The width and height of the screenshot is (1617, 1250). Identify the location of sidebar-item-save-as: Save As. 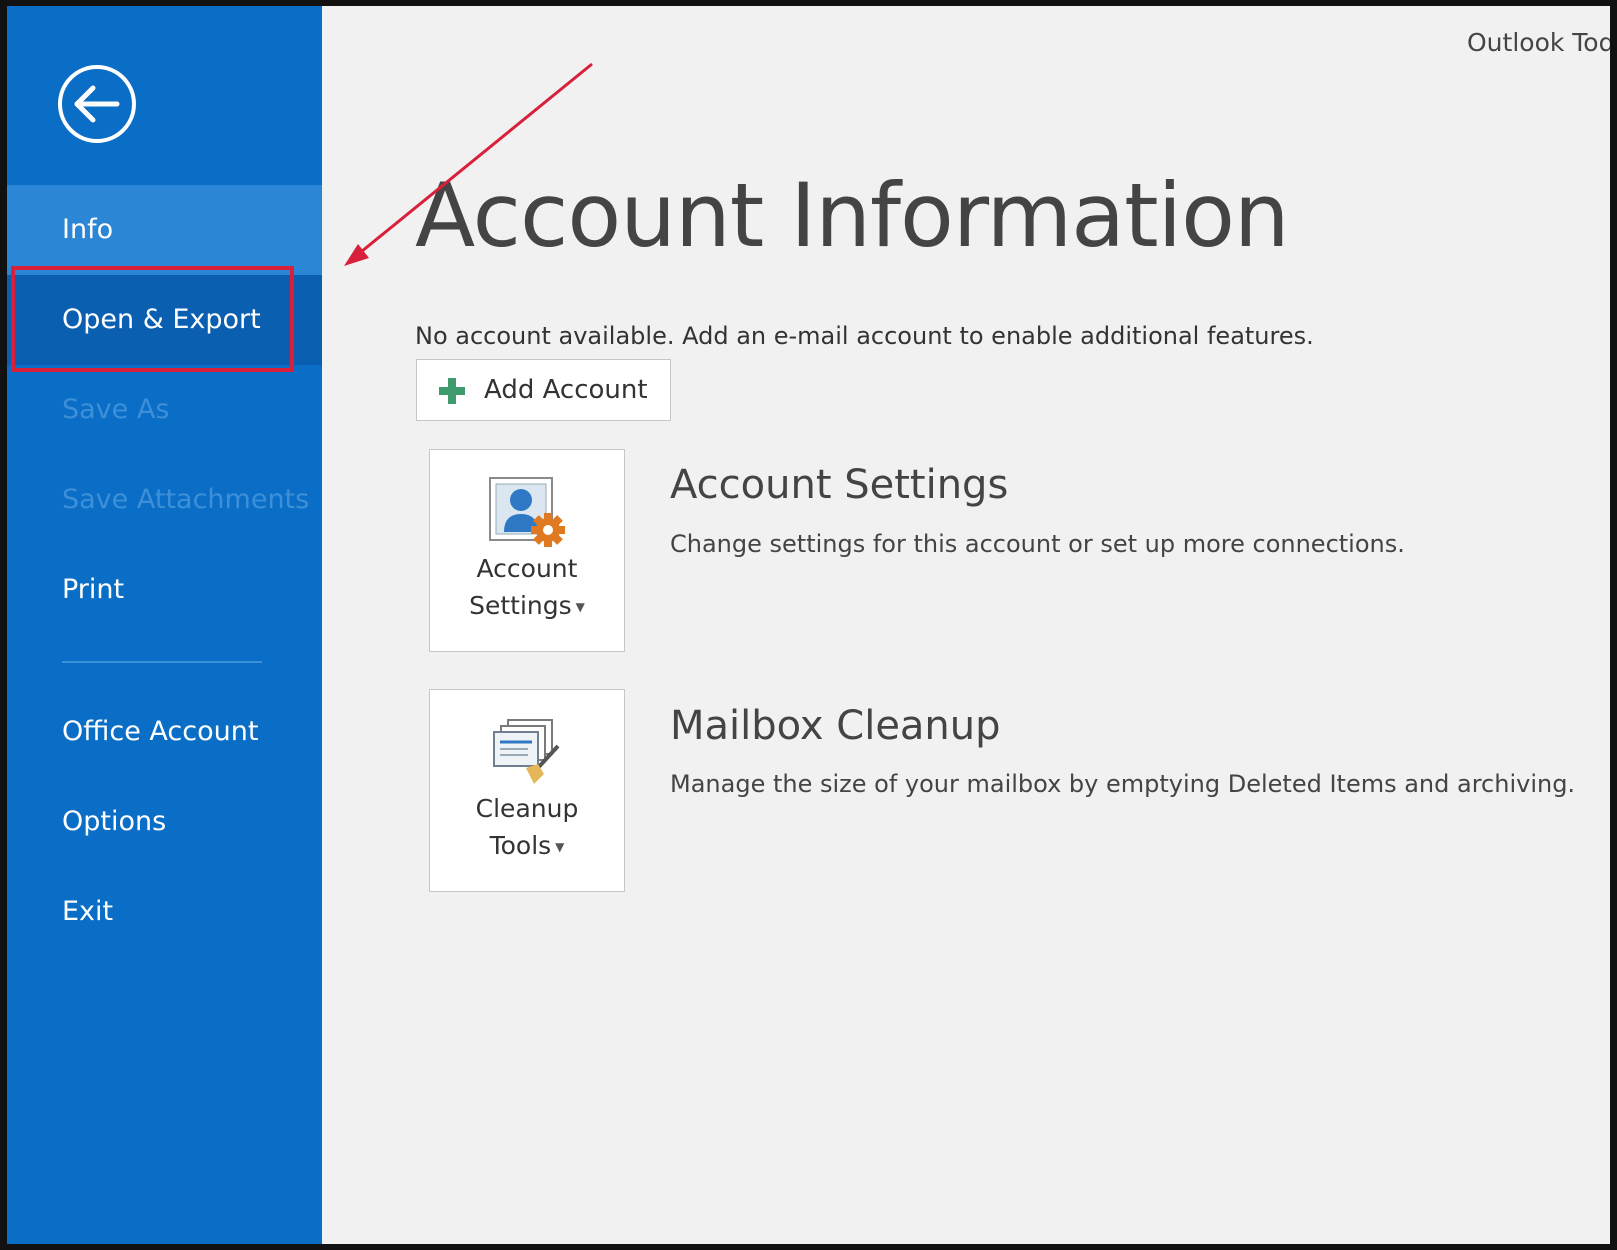
(116, 409).